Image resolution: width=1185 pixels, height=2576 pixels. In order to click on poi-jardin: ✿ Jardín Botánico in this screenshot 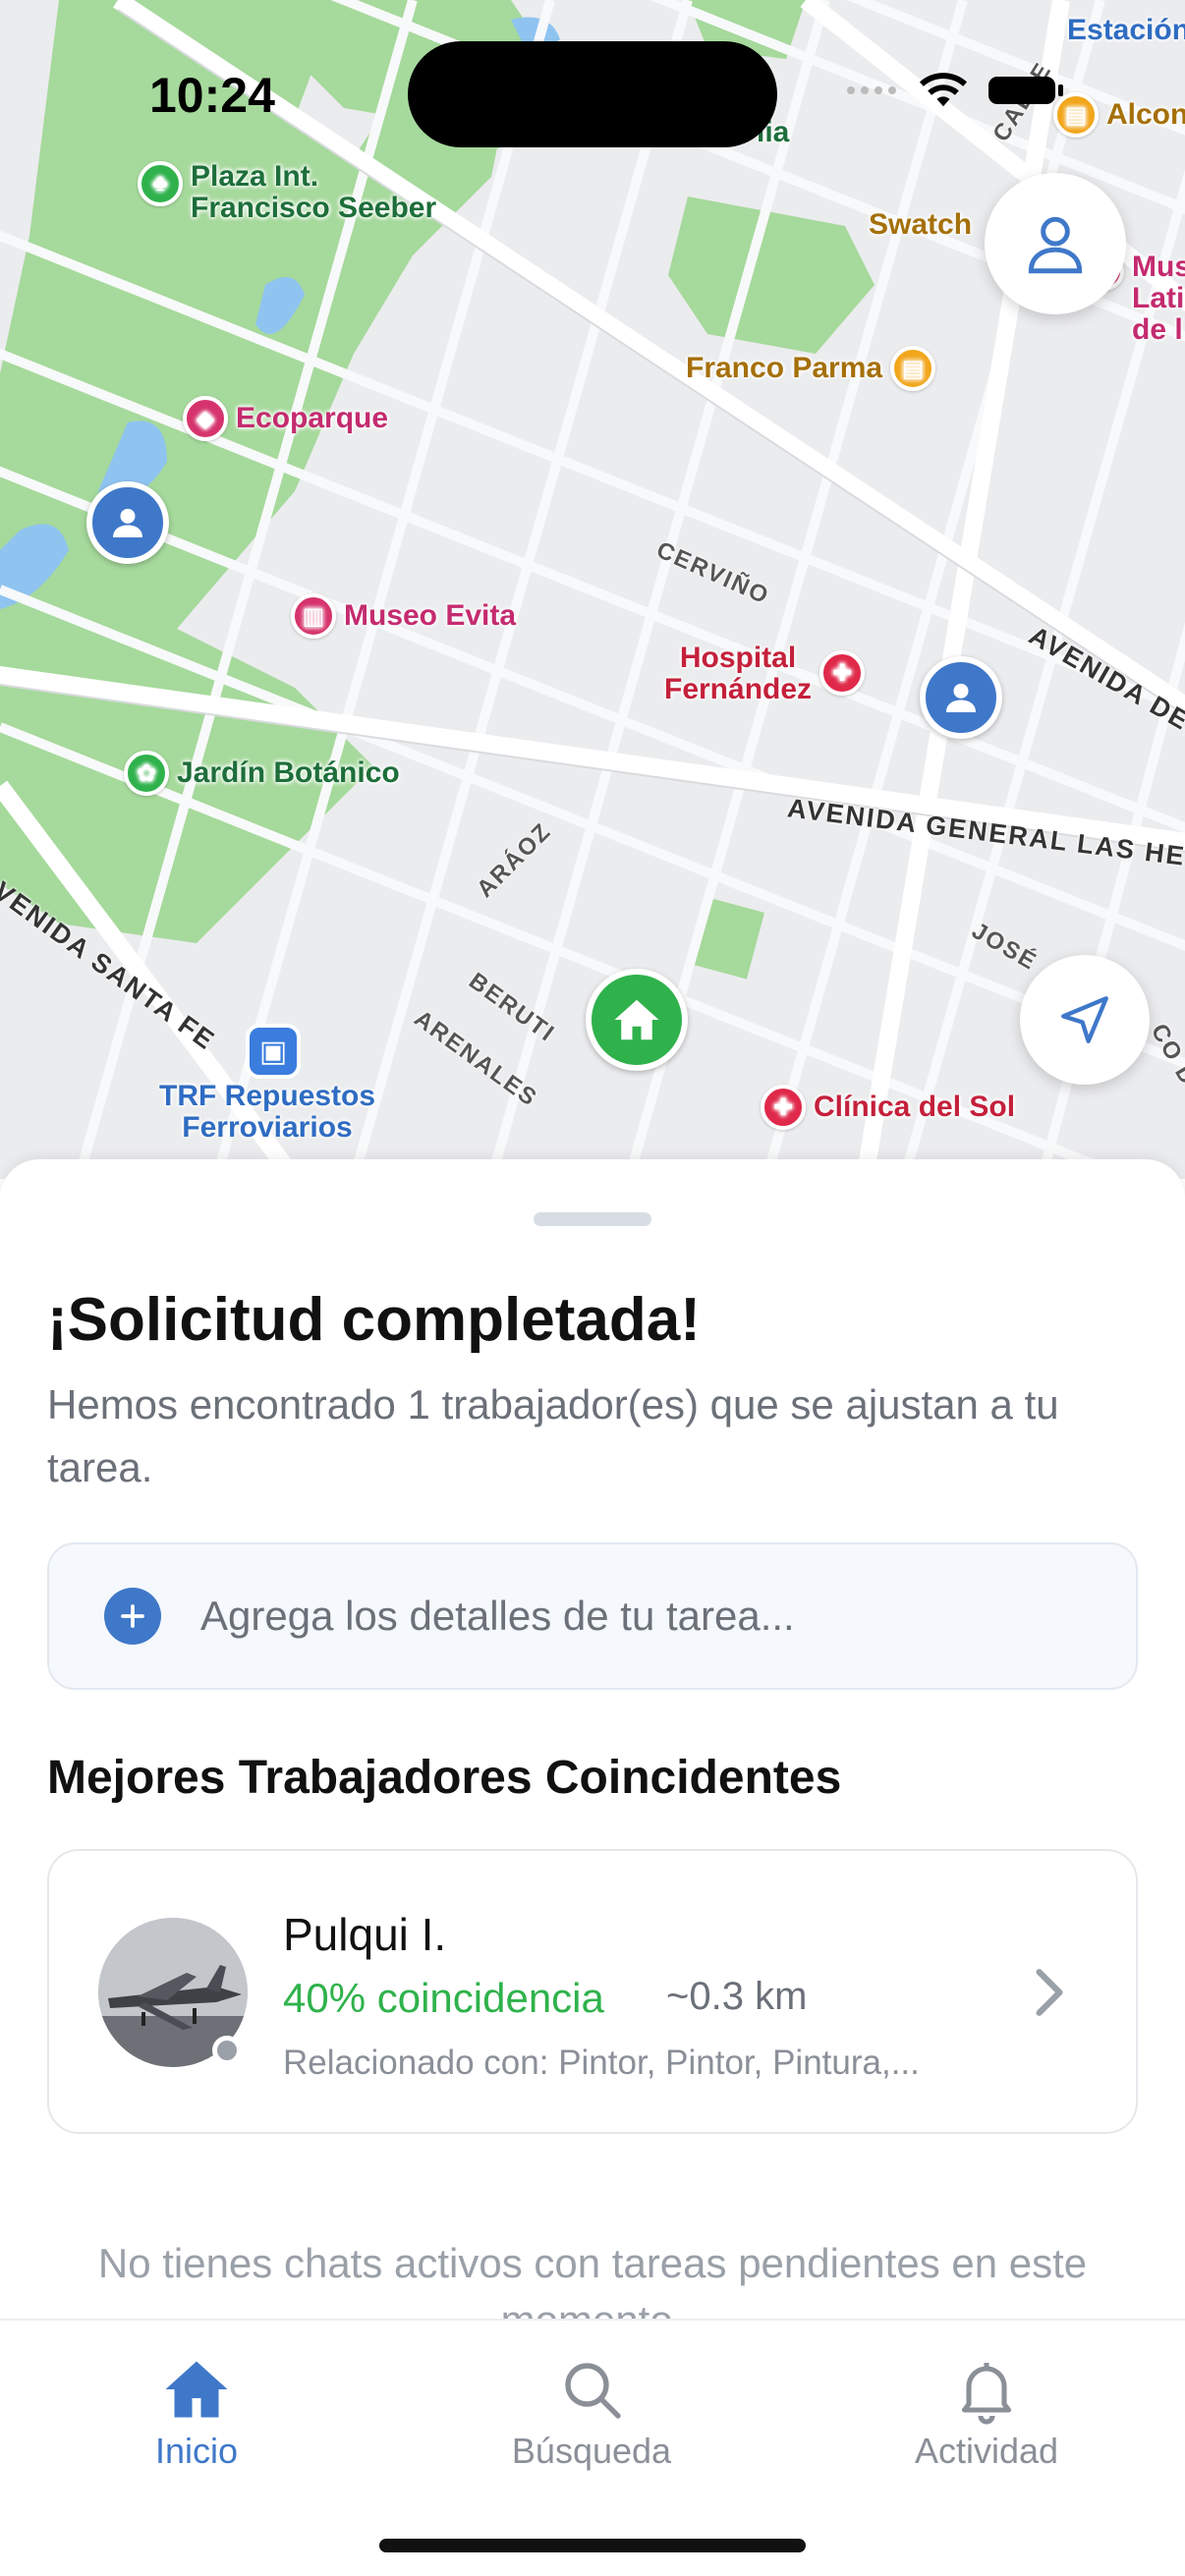, I will do `click(262, 773)`.